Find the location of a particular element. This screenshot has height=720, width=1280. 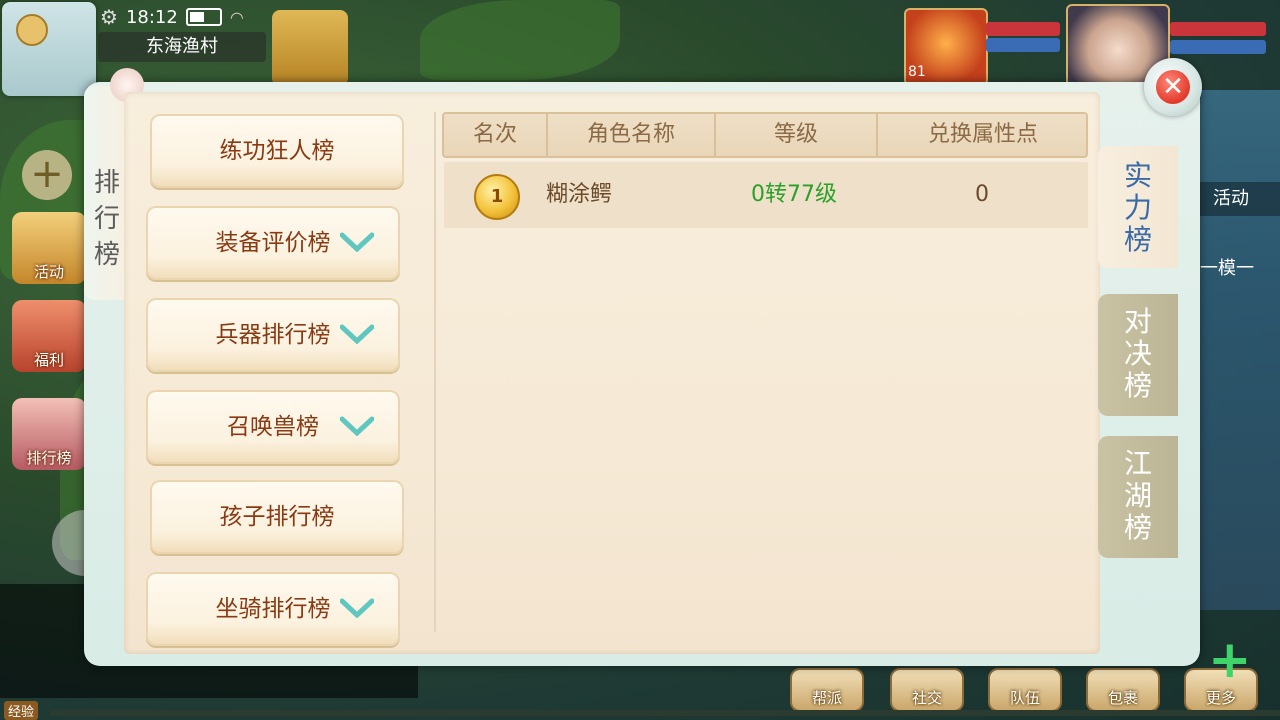

row-level: 0转77级 is located at coordinates (794, 194).